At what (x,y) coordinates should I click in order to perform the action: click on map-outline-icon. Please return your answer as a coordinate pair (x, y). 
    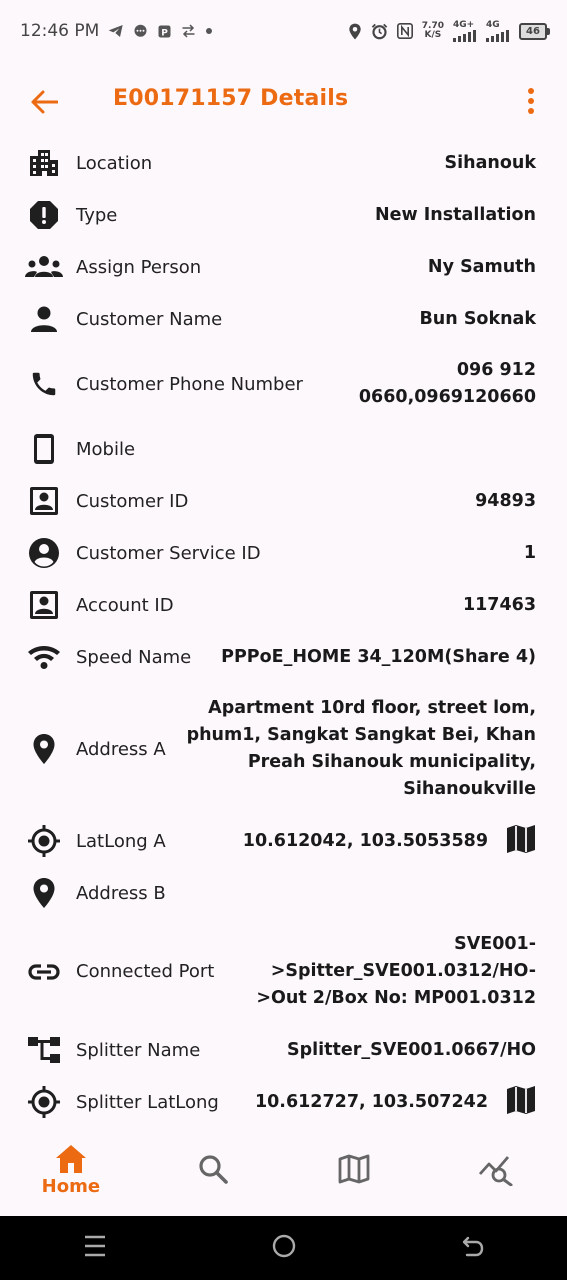
    Looking at the image, I should click on (354, 1169).